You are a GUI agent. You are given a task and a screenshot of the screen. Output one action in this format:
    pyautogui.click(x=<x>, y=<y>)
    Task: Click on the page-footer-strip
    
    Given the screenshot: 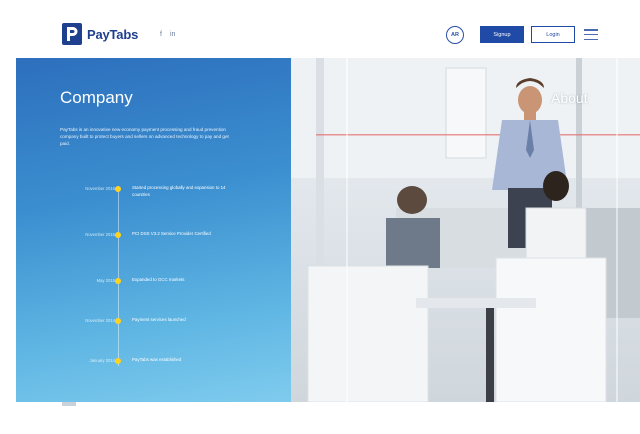 What is the action you would take?
    pyautogui.click(x=320, y=418)
    